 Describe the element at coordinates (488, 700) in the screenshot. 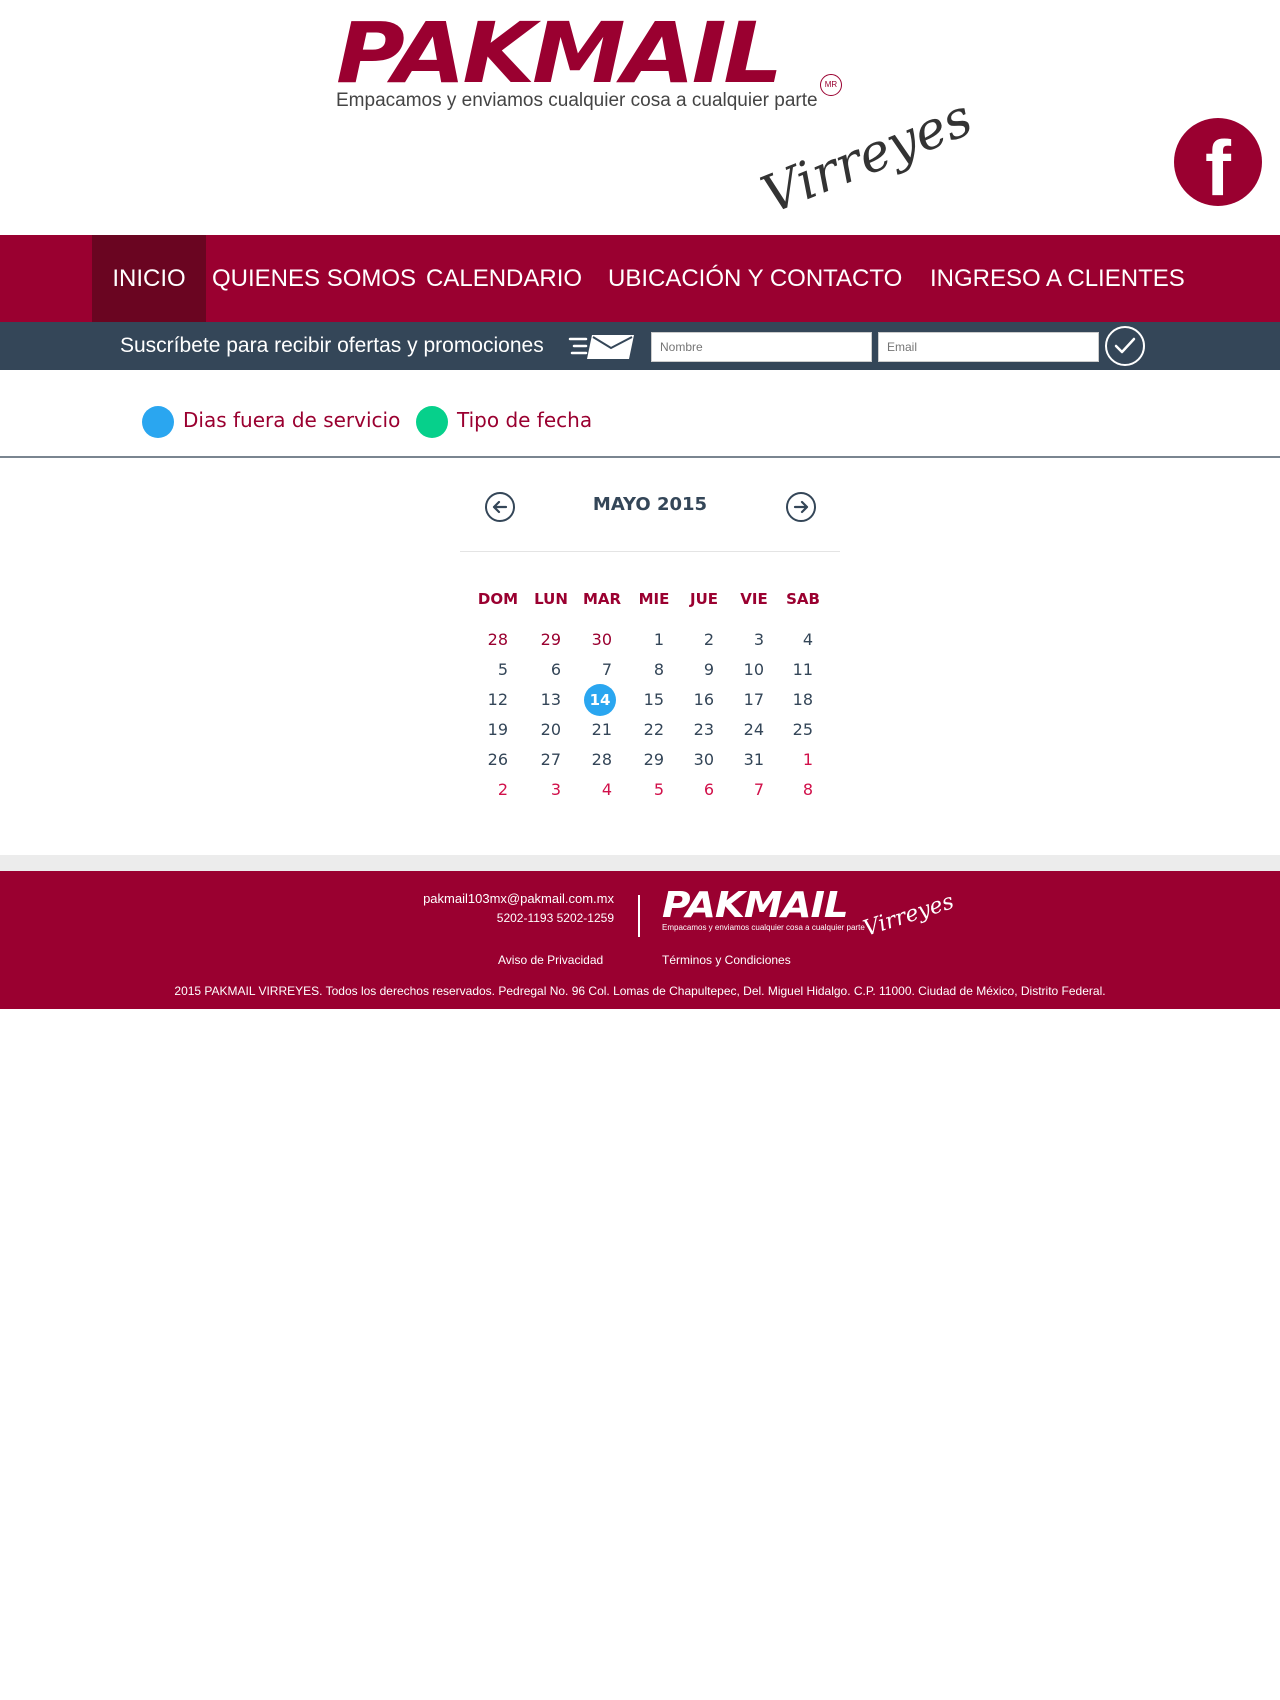

I see `calendar-day: 12` at that location.